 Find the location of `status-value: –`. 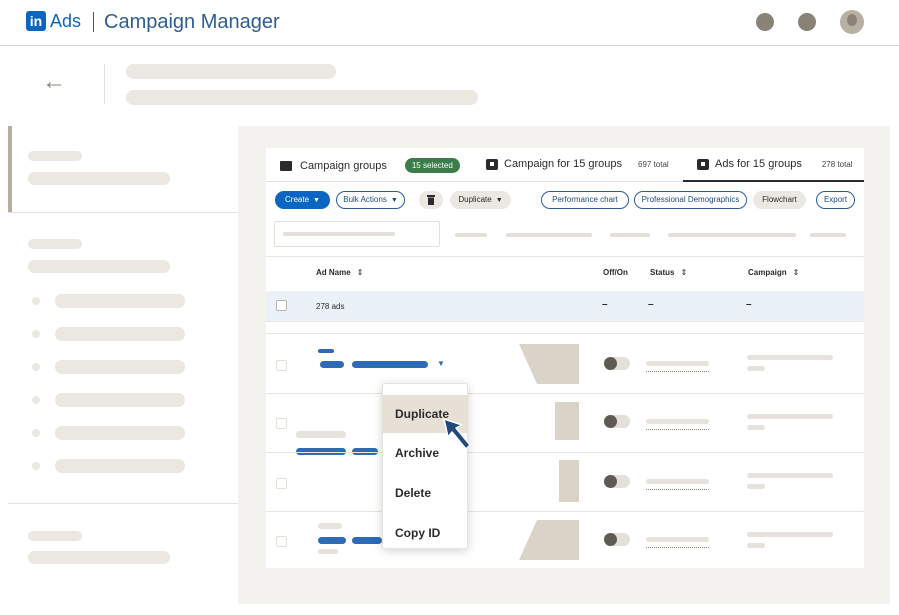

status-value: – is located at coordinates (651, 304).